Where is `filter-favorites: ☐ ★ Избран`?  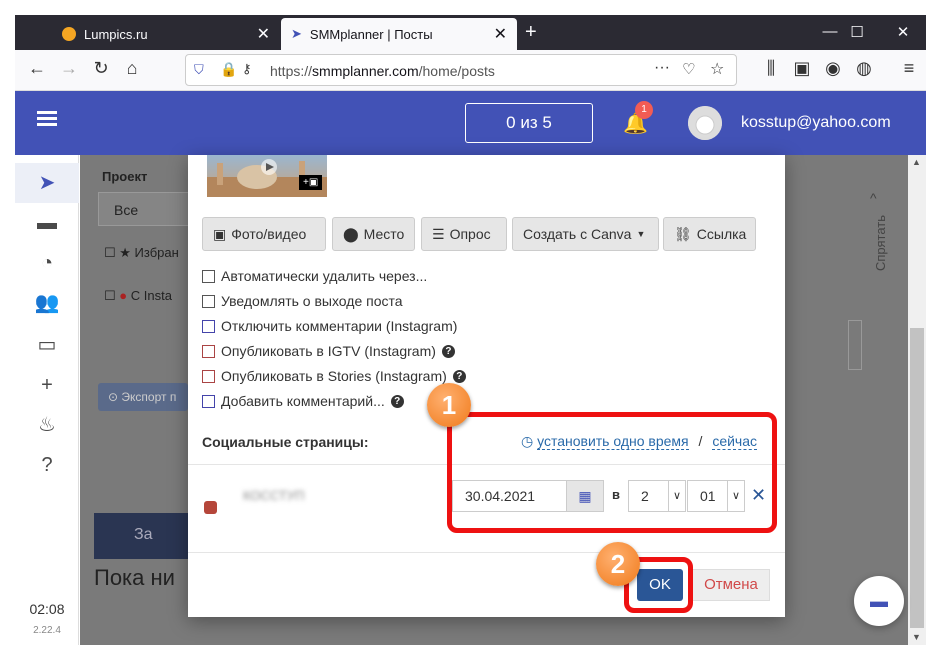 filter-favorites: ☐ ★ Избран is located at coordinates (141, 253).